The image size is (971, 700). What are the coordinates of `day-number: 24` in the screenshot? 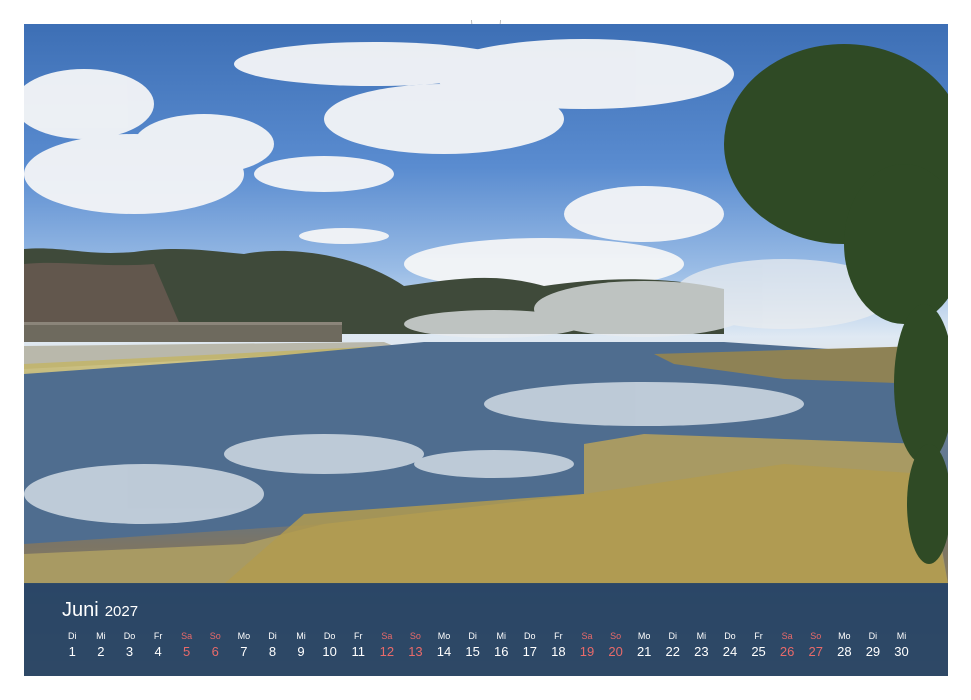 It's located at (730, 651).